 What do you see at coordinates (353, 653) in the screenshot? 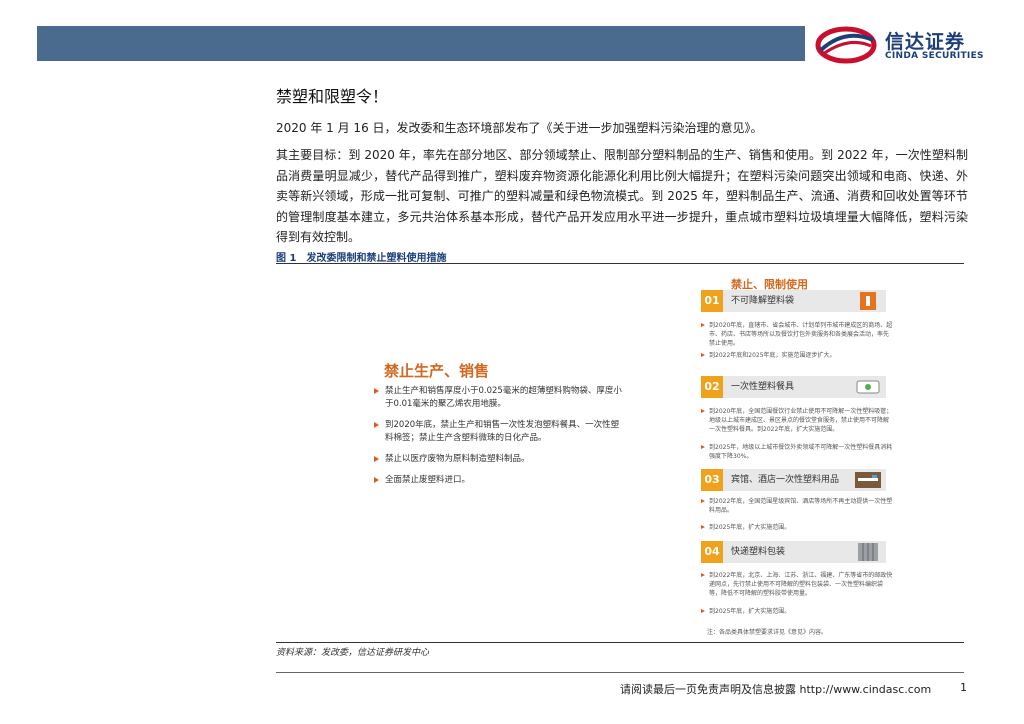
I see `source-note: 资料来源：发改委，信达证券研发中心` at bounding box center [353, 653].